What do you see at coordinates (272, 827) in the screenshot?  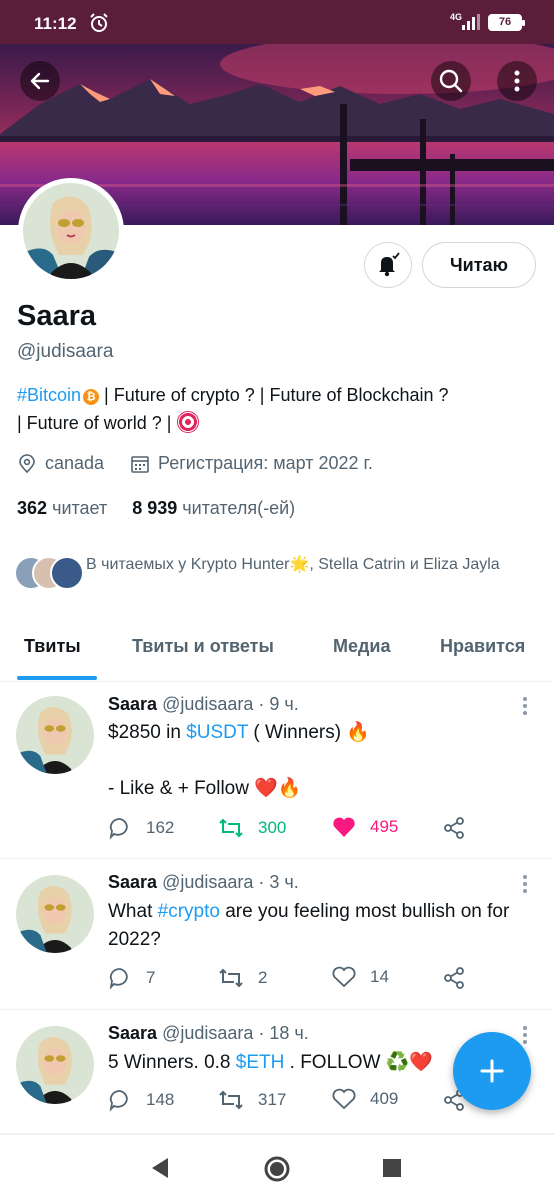 I see `retweet-count: 300` at bounding box center [272, 827].